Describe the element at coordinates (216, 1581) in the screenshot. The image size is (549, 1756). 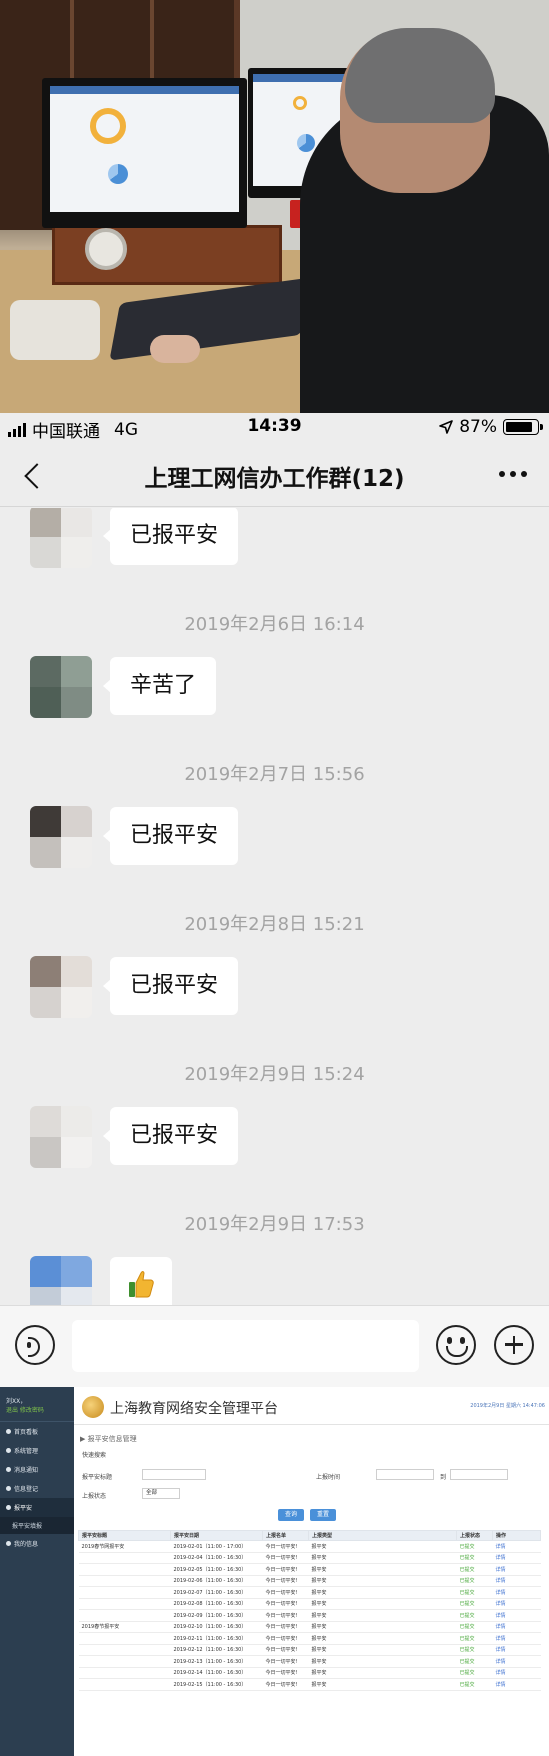
I see `table-cell: 2019-02-06（11:00 - 16:30）` at that location.